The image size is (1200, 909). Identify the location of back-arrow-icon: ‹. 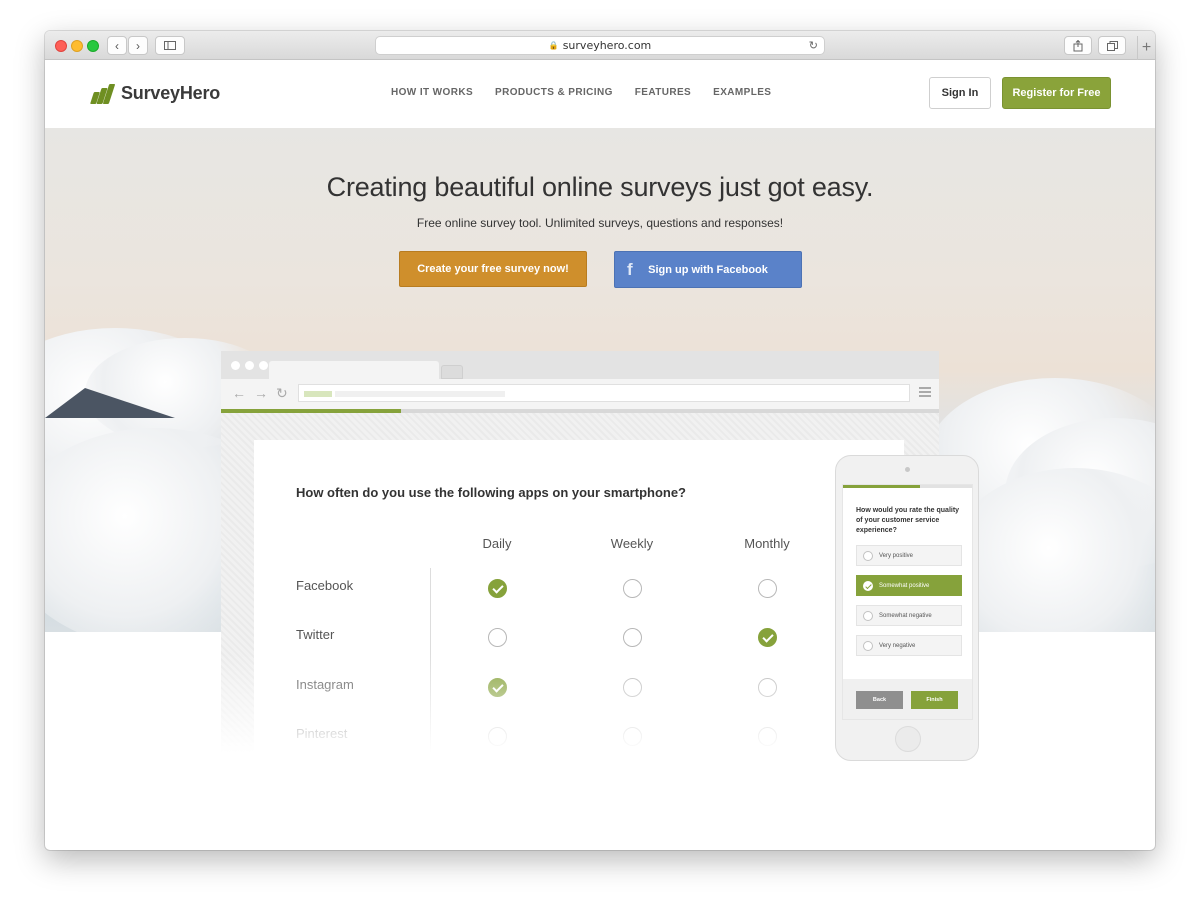
(117, 45).